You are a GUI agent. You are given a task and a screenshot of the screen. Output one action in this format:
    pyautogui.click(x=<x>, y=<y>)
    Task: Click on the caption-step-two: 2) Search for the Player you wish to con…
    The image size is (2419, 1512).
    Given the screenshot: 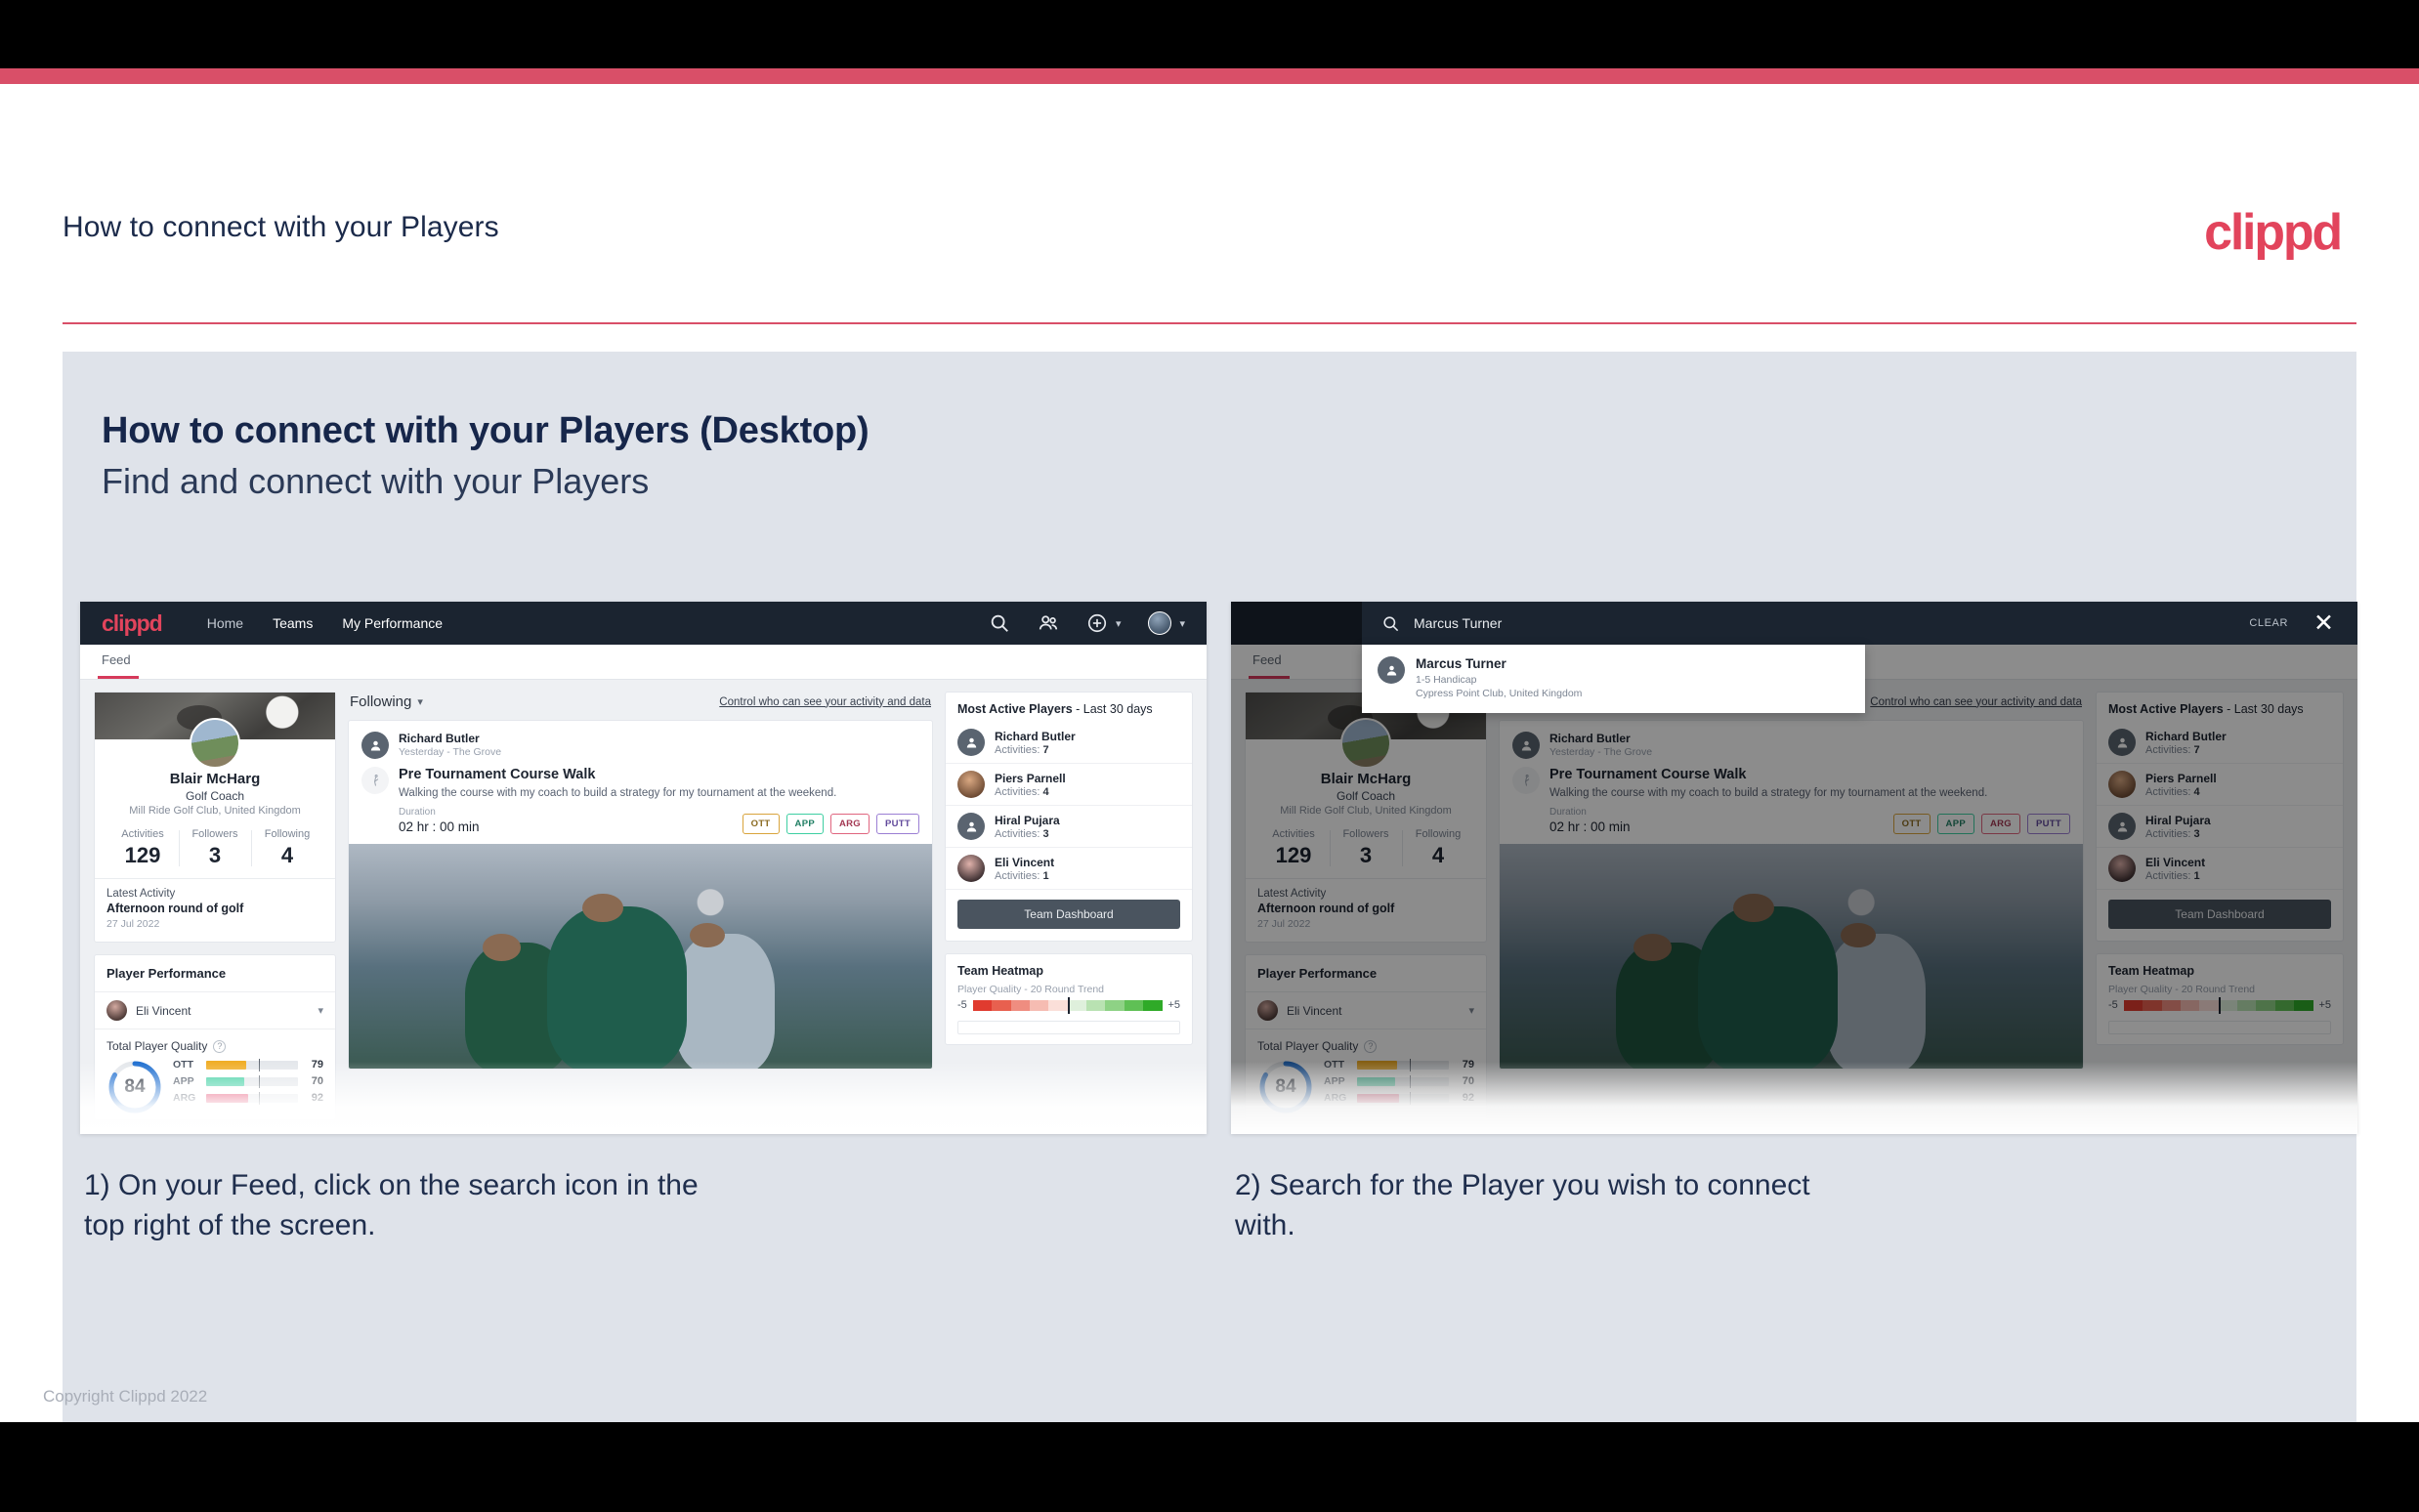 What is the action you would take?
    pyautogui.click(x=1522, y=1205)
    